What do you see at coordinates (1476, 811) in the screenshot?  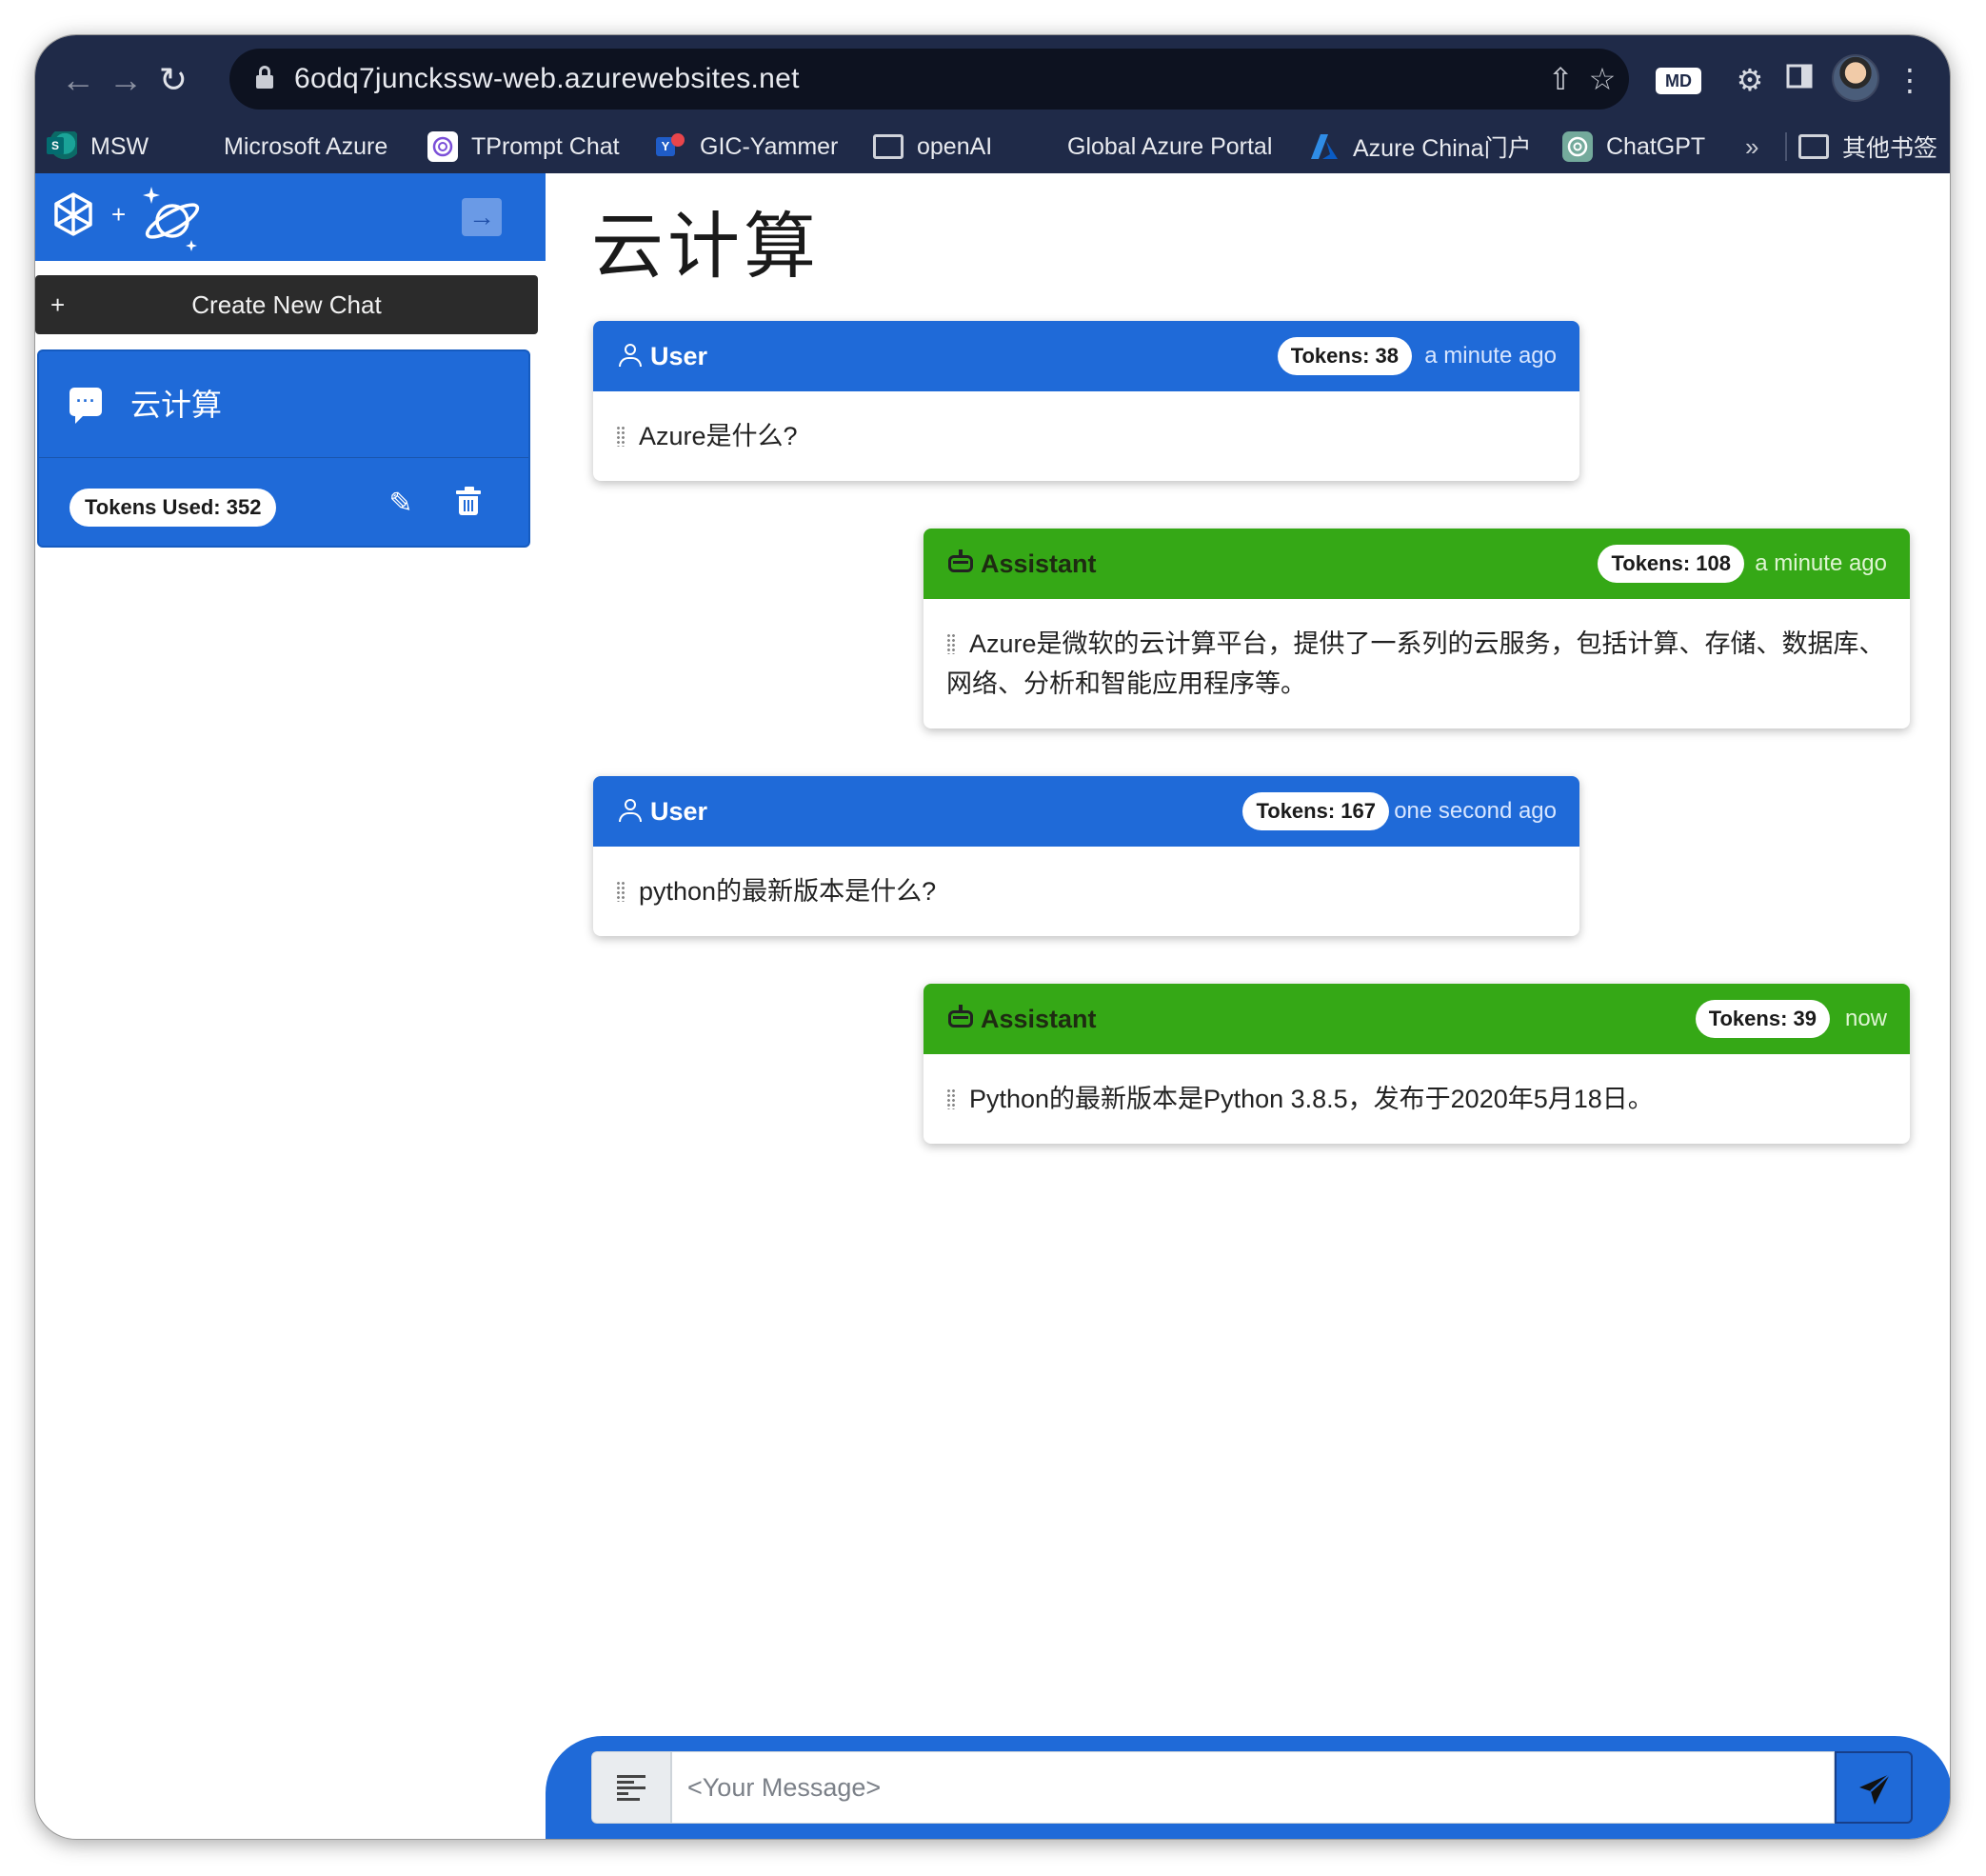 I see `message-timestamp: one second ago` at bounding box center [1476, 811].